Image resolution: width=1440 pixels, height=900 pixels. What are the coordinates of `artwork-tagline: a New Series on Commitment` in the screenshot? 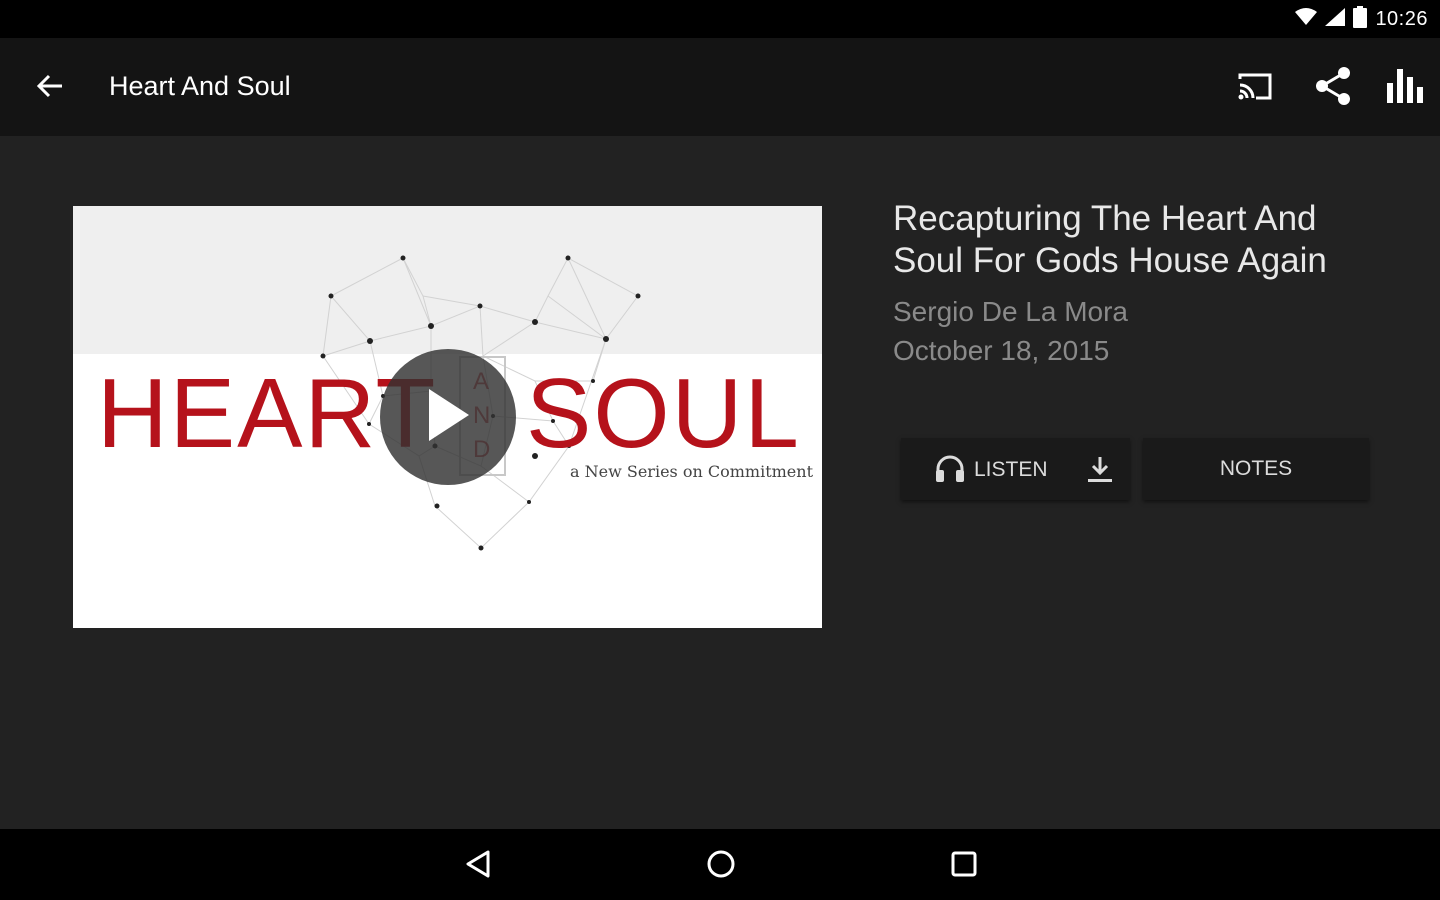 It's located at (691, 471).